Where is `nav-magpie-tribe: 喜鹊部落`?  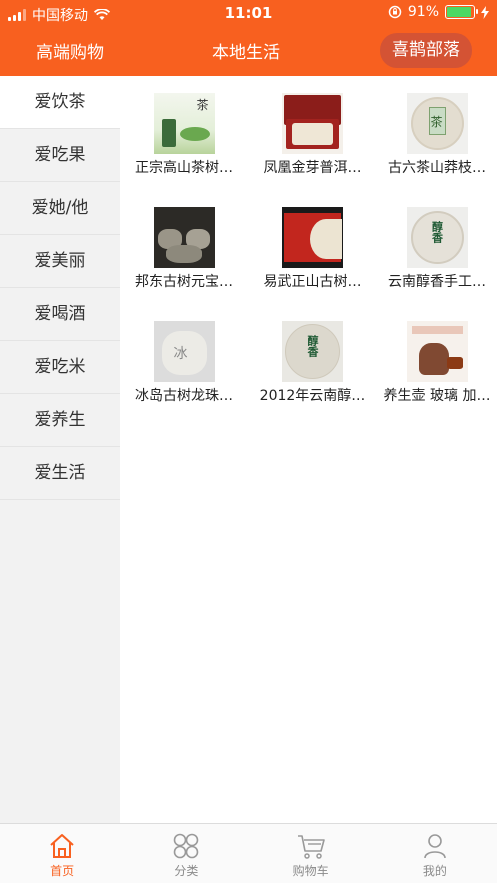
nav-magpie-tribe: 喜鹊部落 is located at coordinates (426, 50).